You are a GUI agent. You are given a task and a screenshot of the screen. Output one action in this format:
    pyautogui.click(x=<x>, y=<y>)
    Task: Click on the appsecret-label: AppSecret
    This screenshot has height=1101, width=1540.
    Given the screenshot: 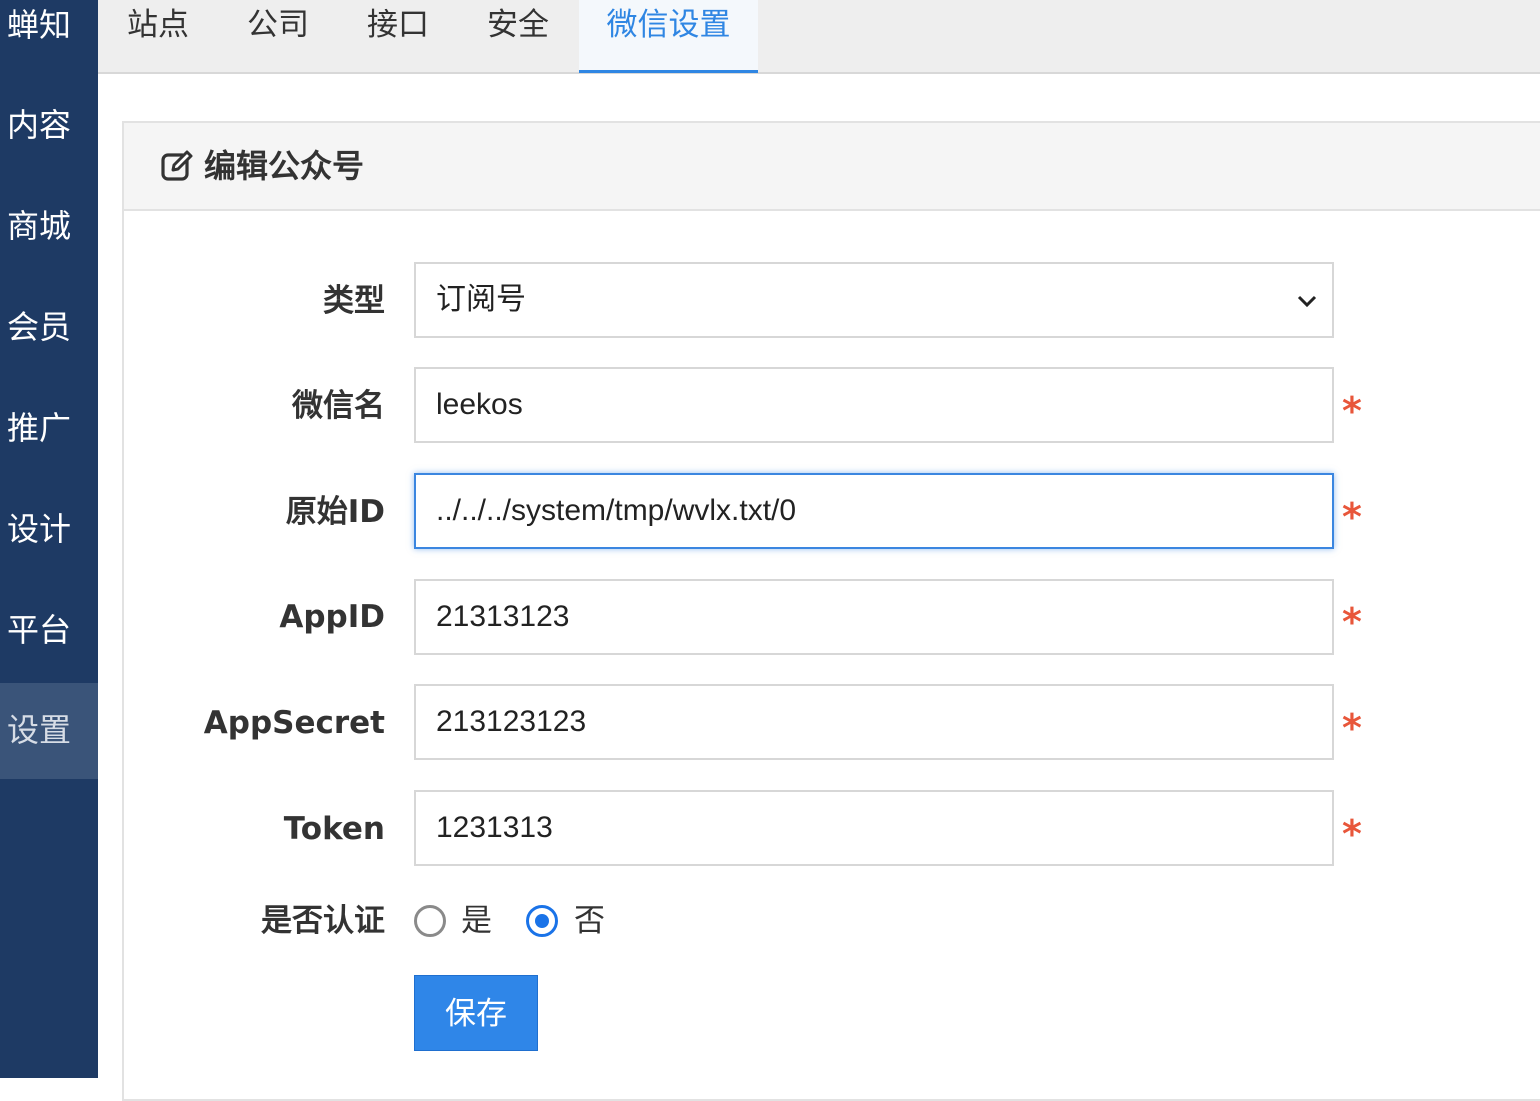 What is the action you would take?
    pyautogui.click(x=294, y=723)
    